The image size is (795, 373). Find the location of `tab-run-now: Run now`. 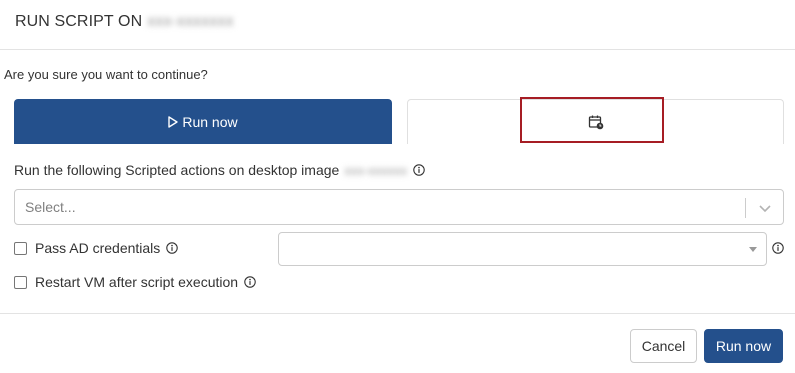

tab-run-now: Run now is located at coordinates (203, 121).